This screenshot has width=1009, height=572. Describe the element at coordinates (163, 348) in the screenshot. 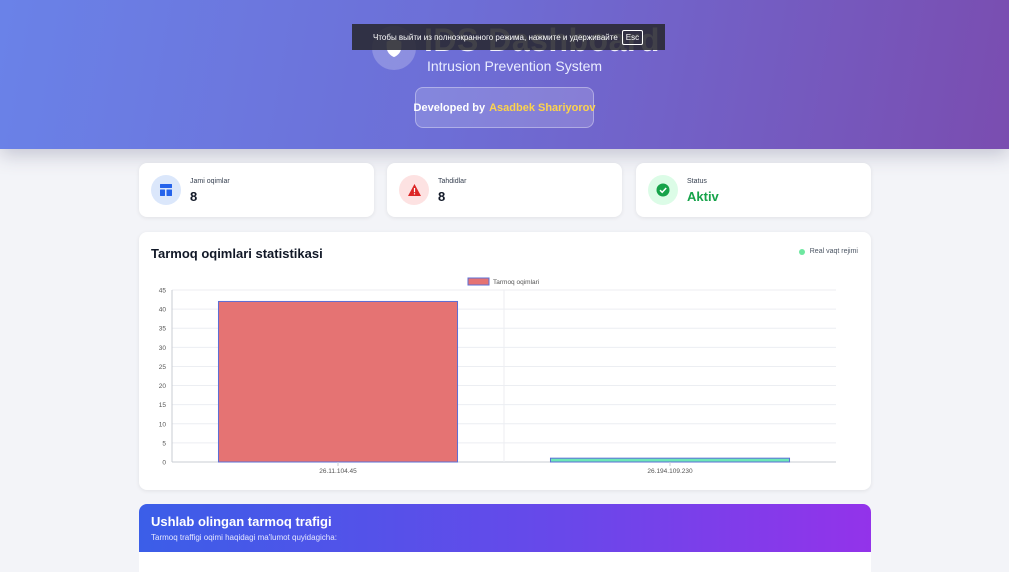

I see `y-tick-label: 30` at that location.